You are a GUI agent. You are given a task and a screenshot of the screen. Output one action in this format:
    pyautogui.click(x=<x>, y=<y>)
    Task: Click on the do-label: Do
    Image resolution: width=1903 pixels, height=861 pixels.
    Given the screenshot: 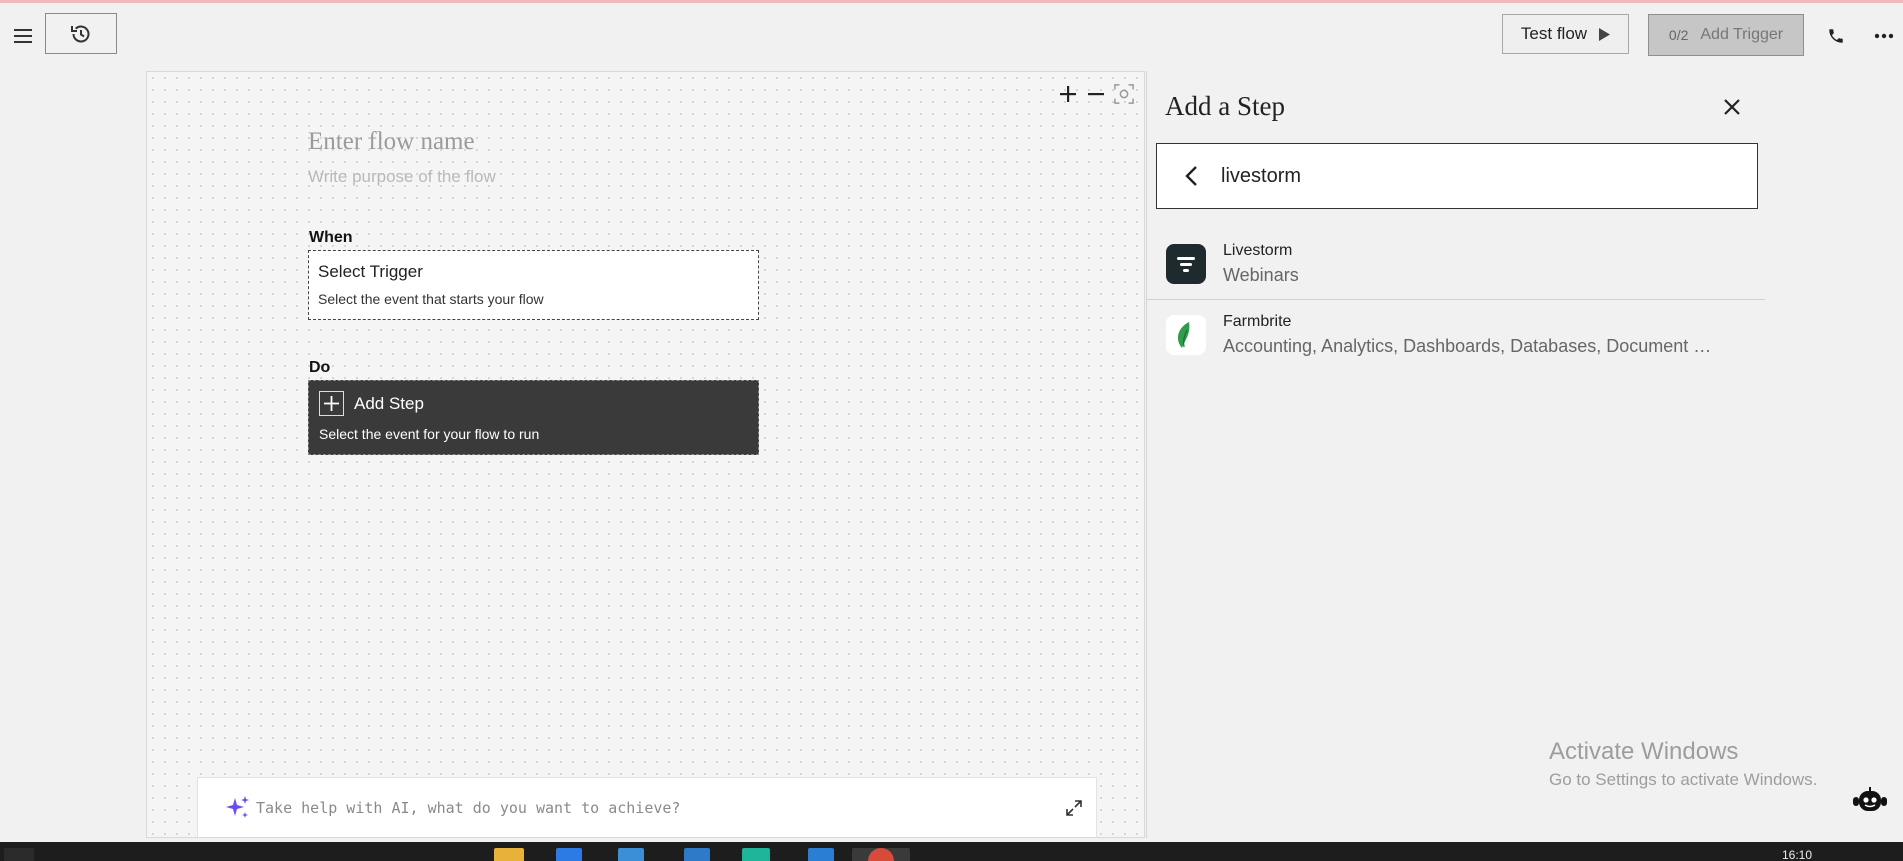 What is the action you would take?
    pyautogui.click(x=320, y=367)
    